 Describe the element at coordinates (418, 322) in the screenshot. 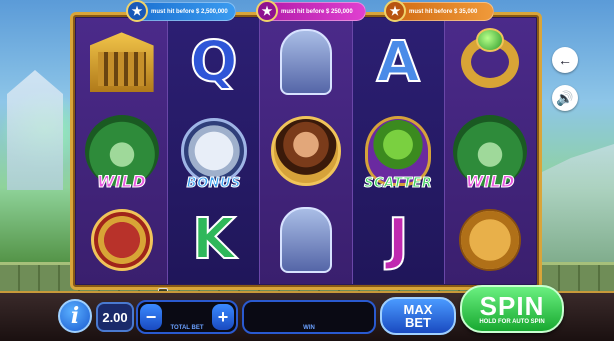

I see `max-bet-line2: BET` at that location.